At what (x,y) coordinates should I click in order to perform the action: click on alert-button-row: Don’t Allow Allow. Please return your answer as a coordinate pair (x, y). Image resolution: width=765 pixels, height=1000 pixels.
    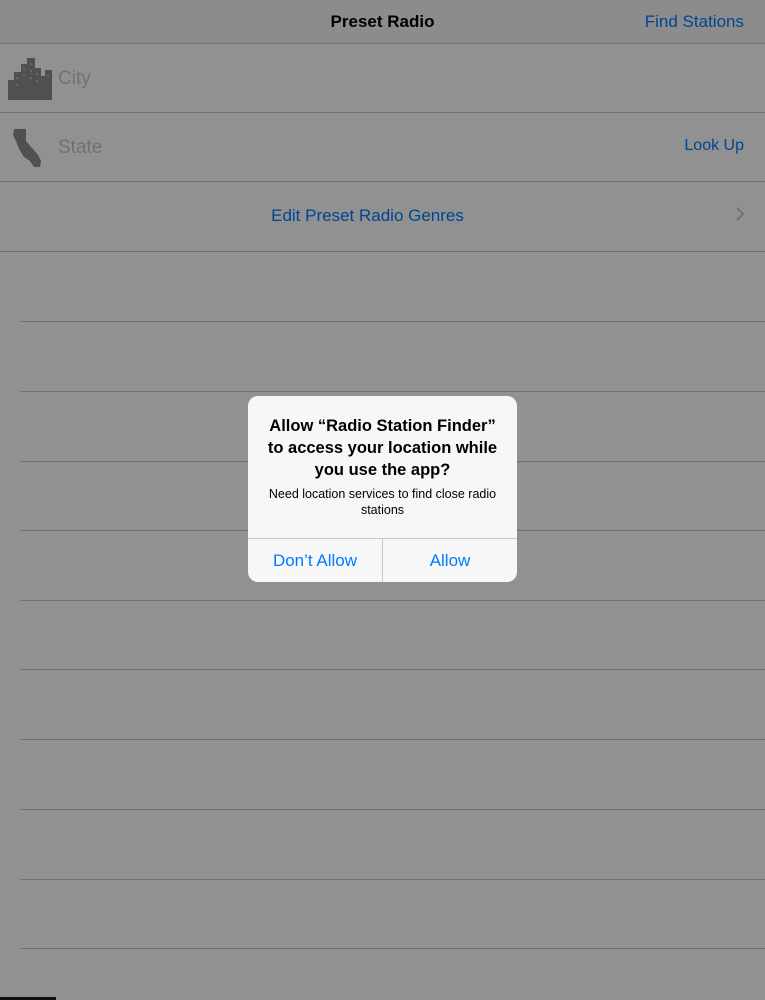
    Looking at the image, I should click on (382, 560).